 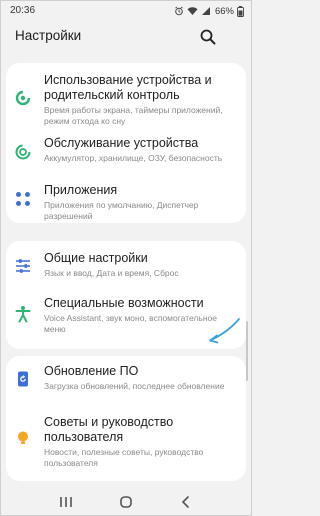 I want to click on device-care-icon, so click(x=23, y=152).